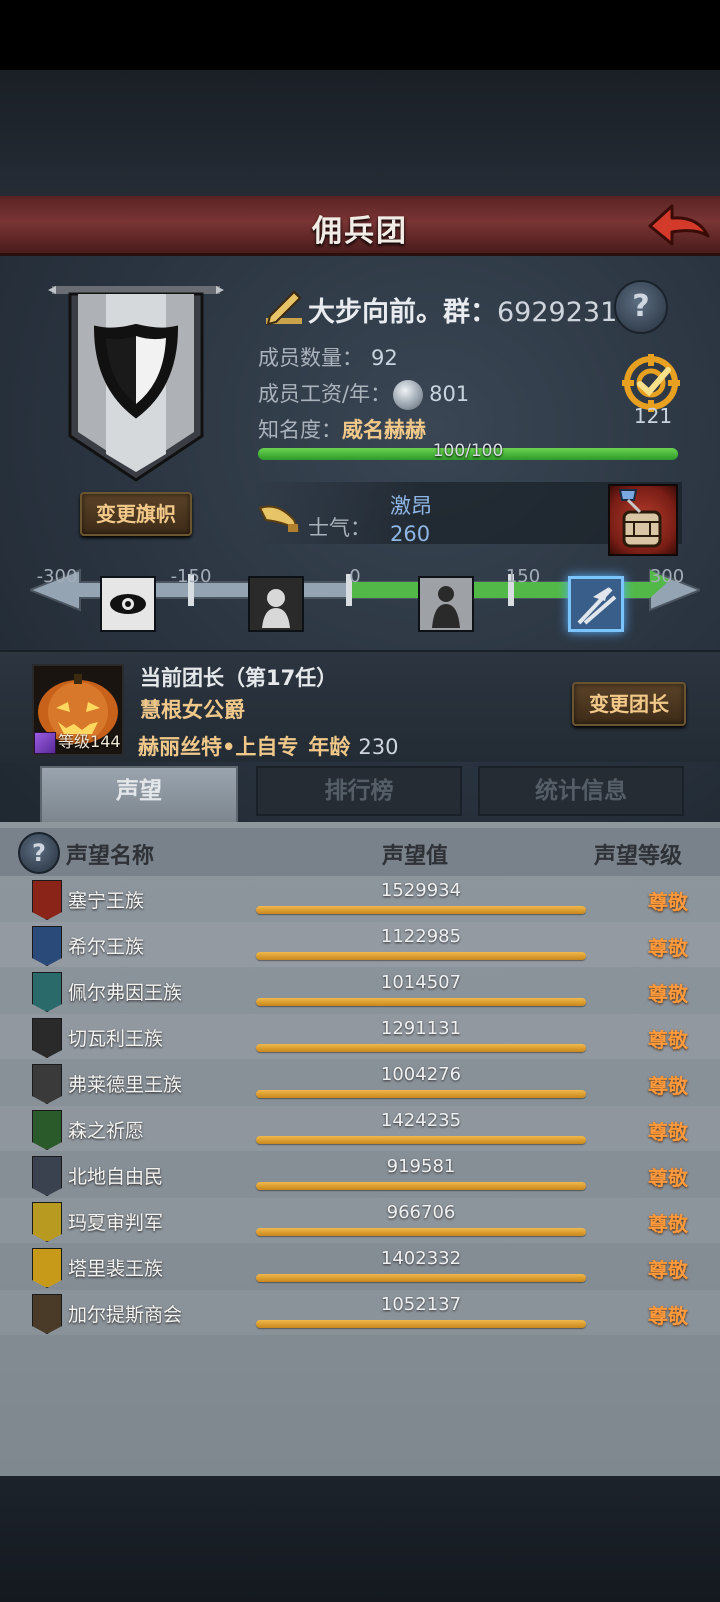 This screenshot has width=720, height=1602. What do you see at coordinates (360, 35) in the screenshot?
I see `status-bar-area` at bounding box center [360, 35].